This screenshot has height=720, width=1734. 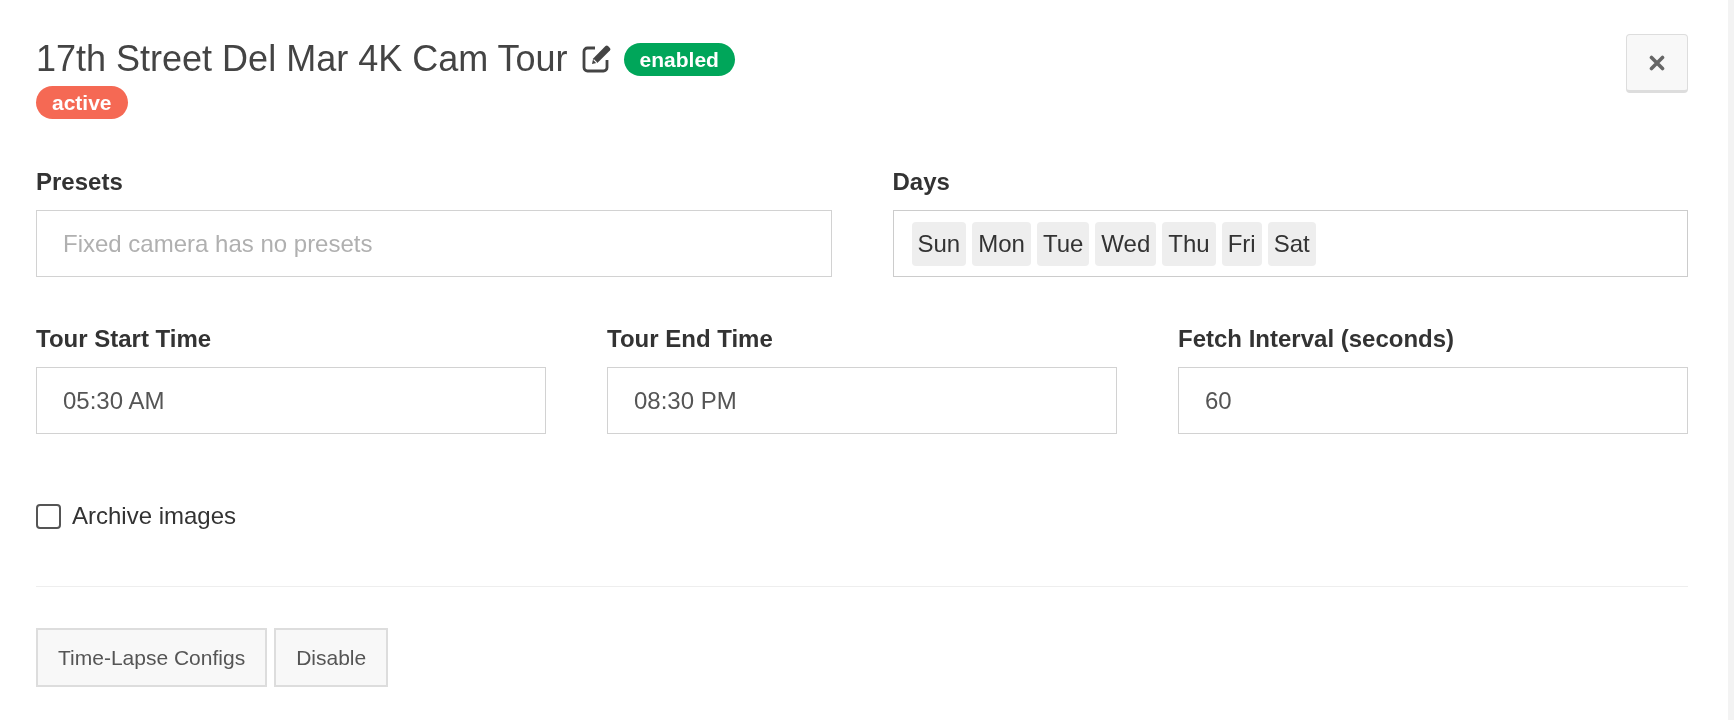 What do you see at coordinates (1189, 243) in the screenshot?
I see `day-tag: Thu` at bounding box center [1189, 243].